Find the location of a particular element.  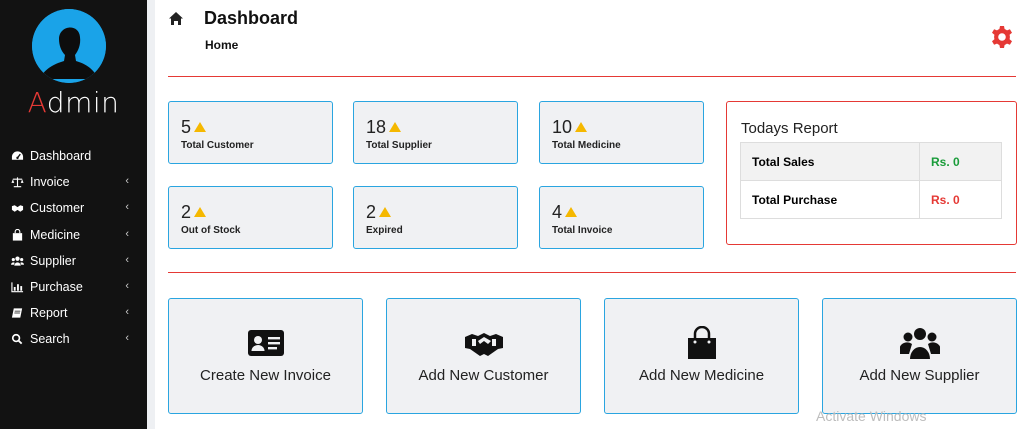

table-row: Total Sales Rs. 0 is located at coordinates (871, 161).